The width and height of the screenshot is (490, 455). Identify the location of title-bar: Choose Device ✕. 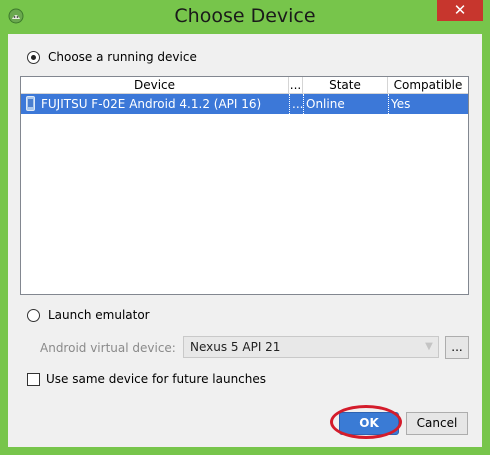
(245, 17).